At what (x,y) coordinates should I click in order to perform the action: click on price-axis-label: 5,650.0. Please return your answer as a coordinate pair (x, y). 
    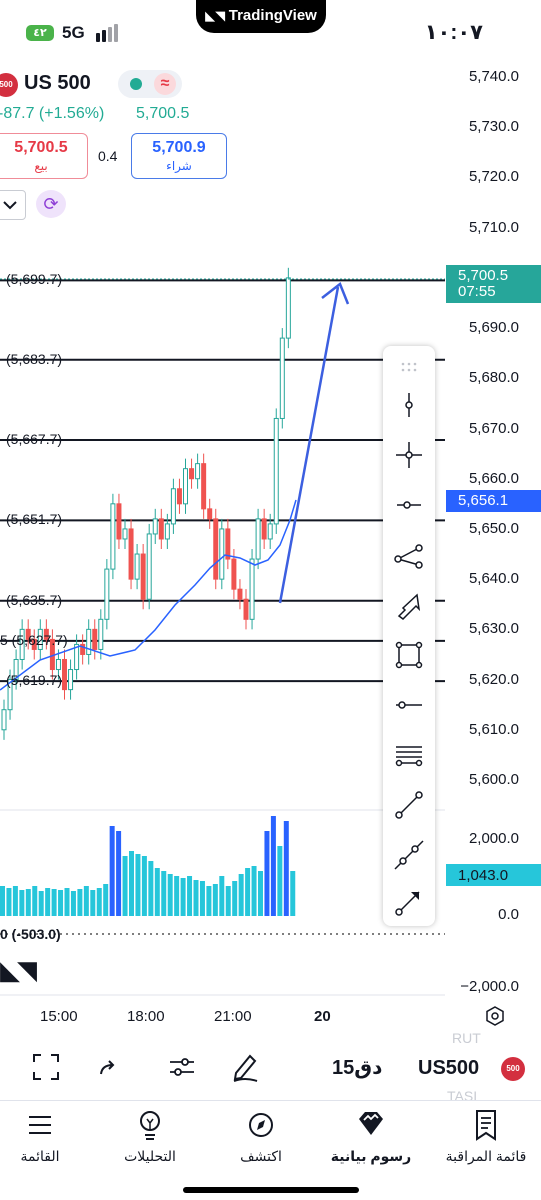
    Looking at the image, I should click on (493, 528).